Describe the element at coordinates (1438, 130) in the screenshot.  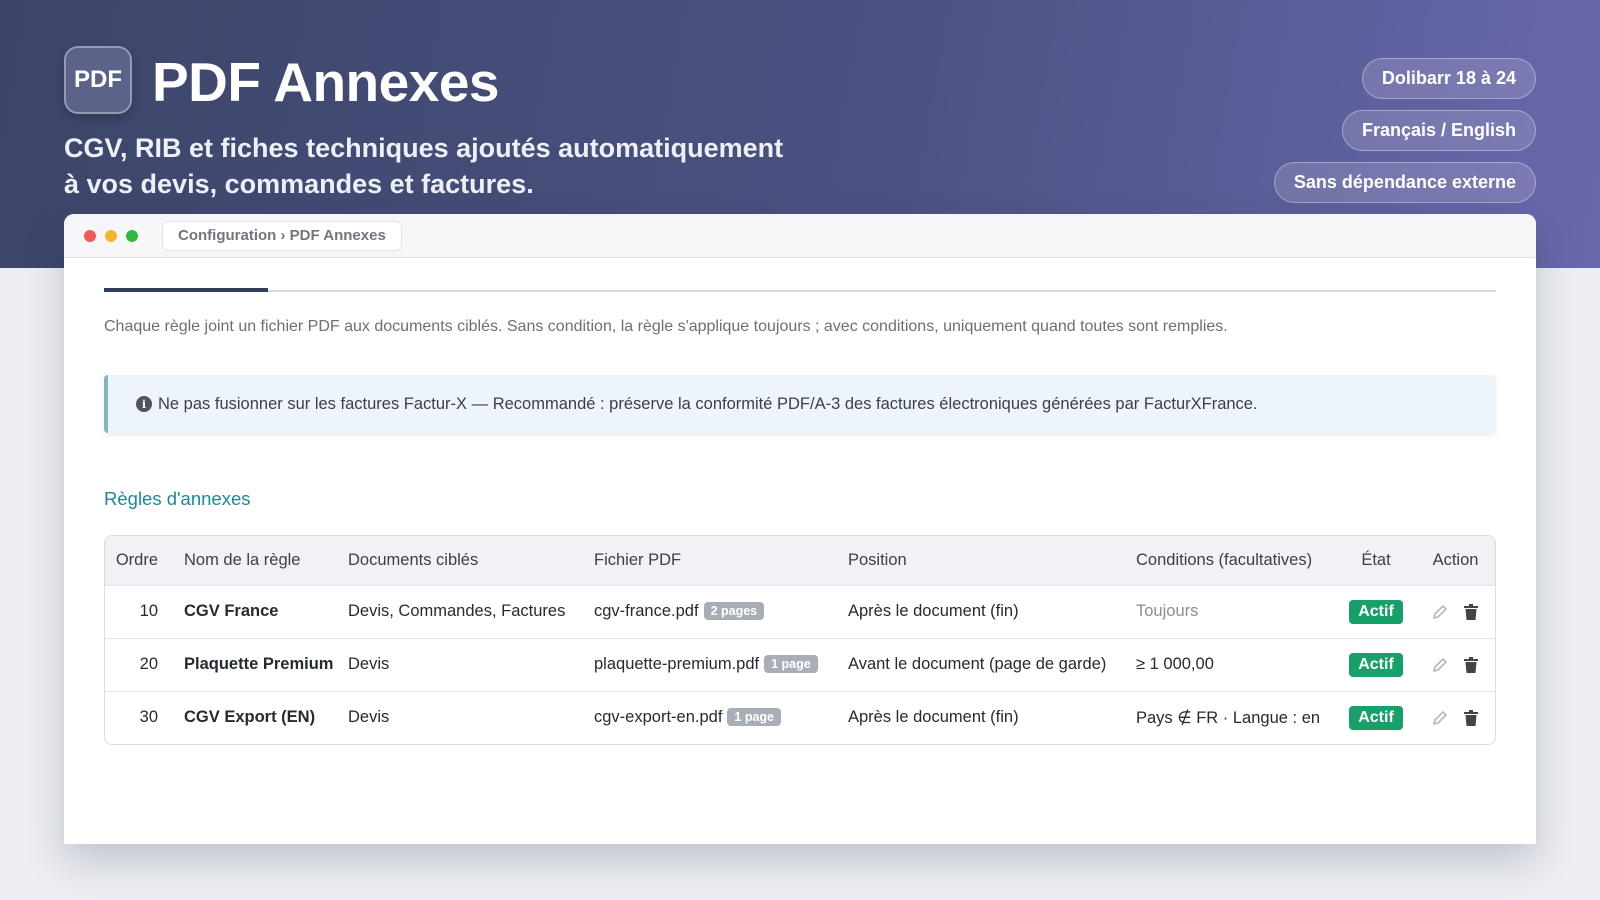
I see `pill-languages: Français / English` at that location.